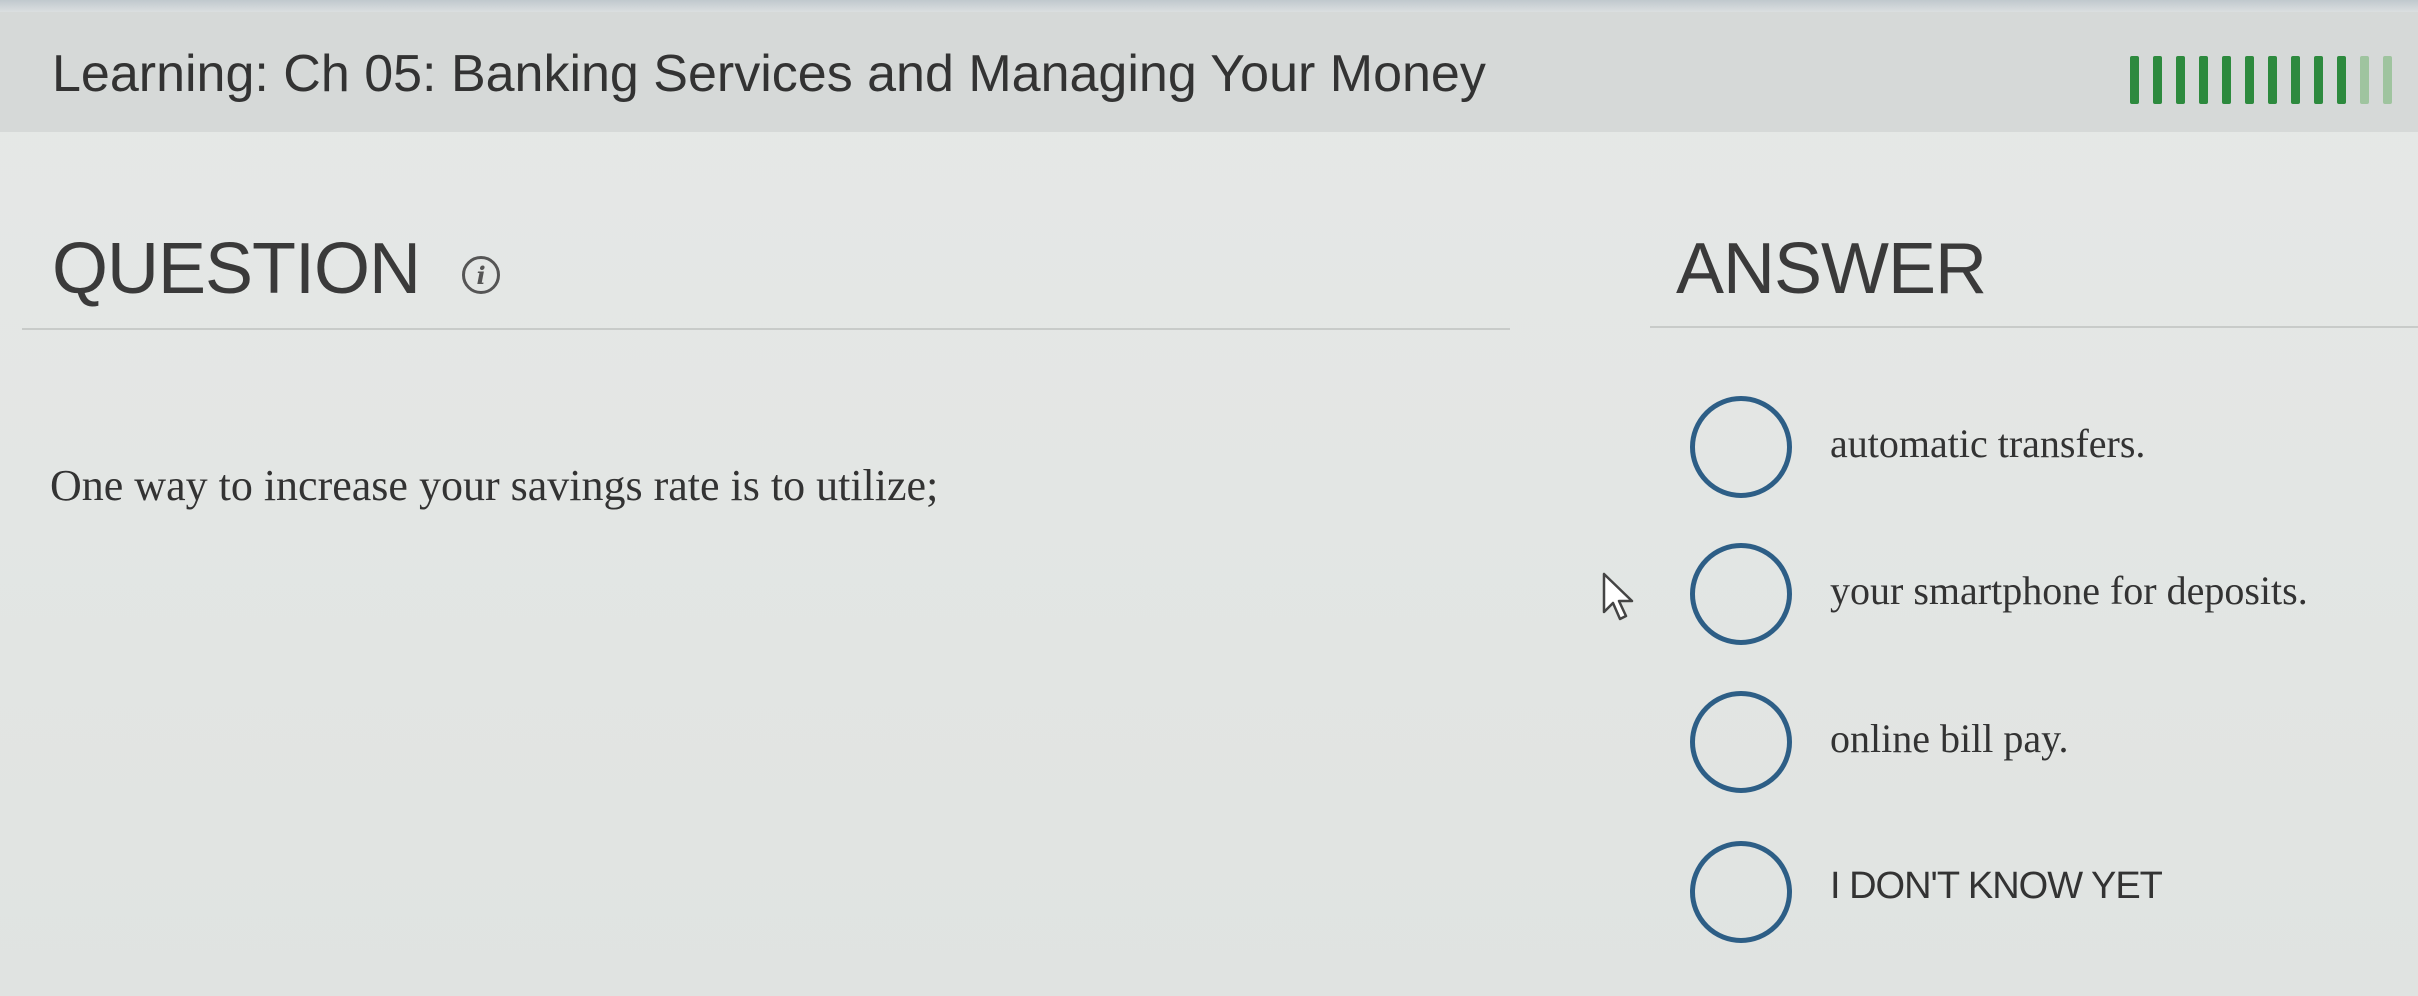  I want to click on progress-meter, so click(2261, 80).